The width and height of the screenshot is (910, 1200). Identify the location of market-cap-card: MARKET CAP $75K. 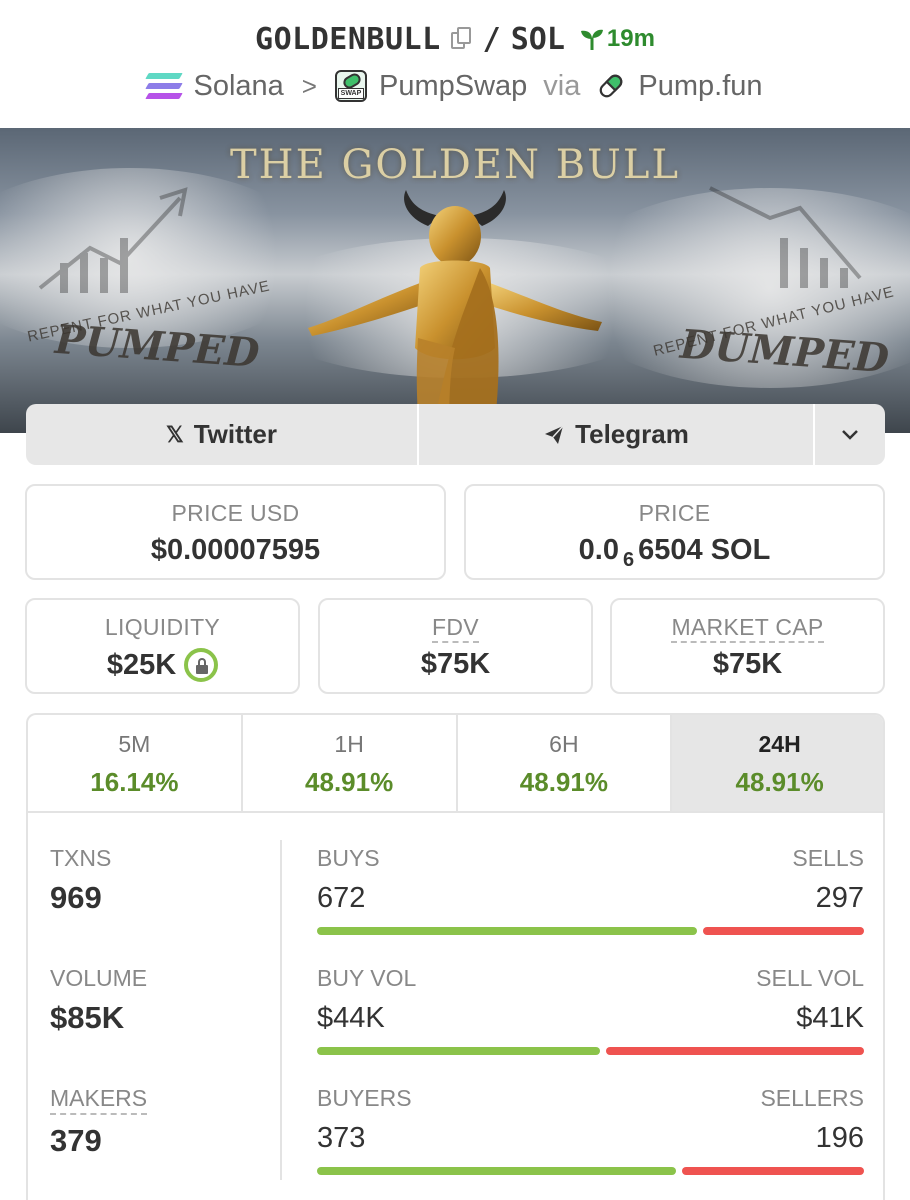
(747, 646).